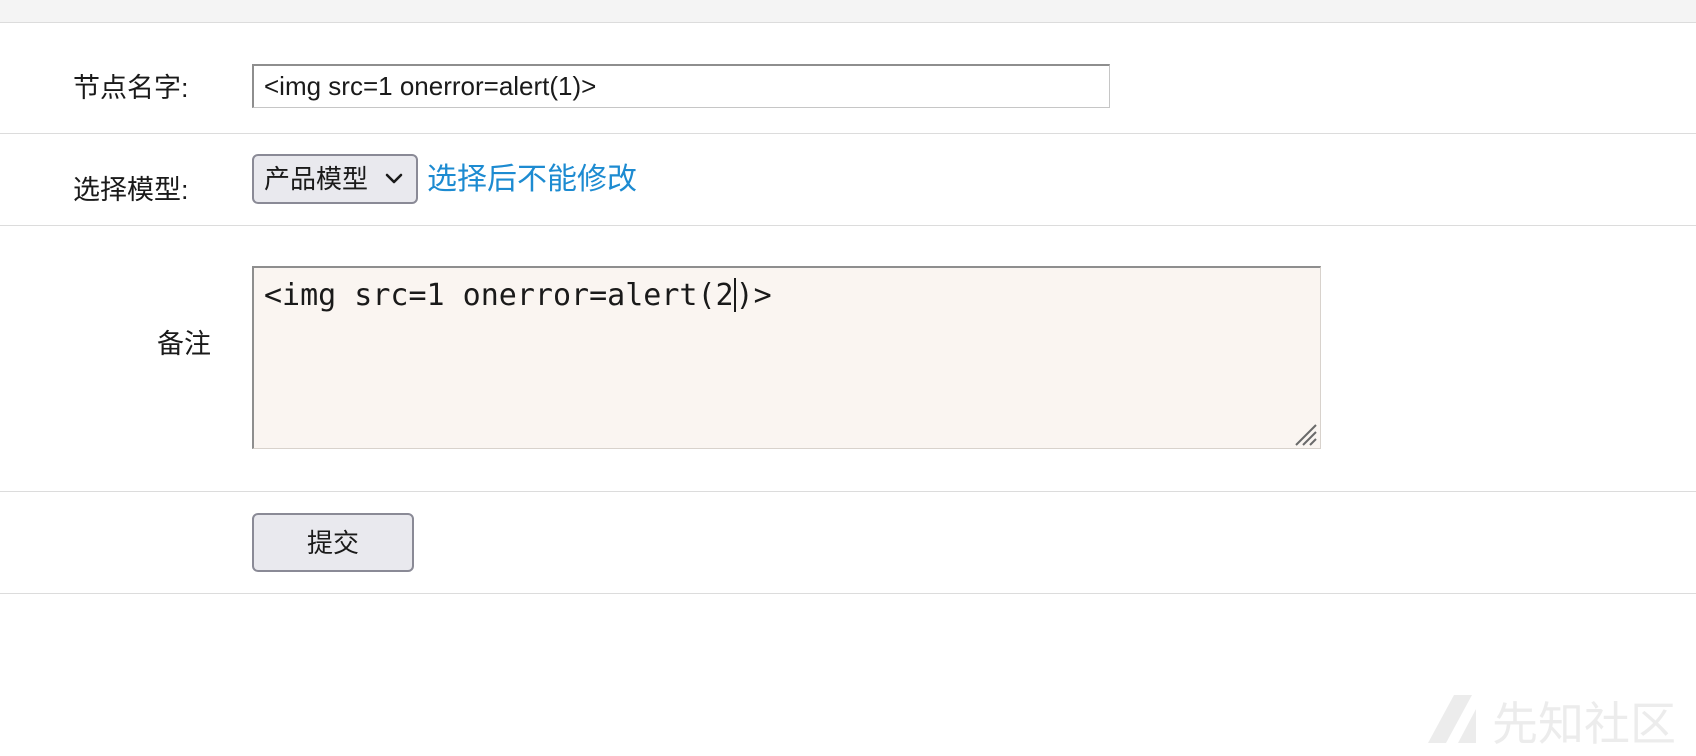  I want to click on form-row-node-name: 节点名字: <img src=1 onerror=alert(1)>, so click(848, 78).